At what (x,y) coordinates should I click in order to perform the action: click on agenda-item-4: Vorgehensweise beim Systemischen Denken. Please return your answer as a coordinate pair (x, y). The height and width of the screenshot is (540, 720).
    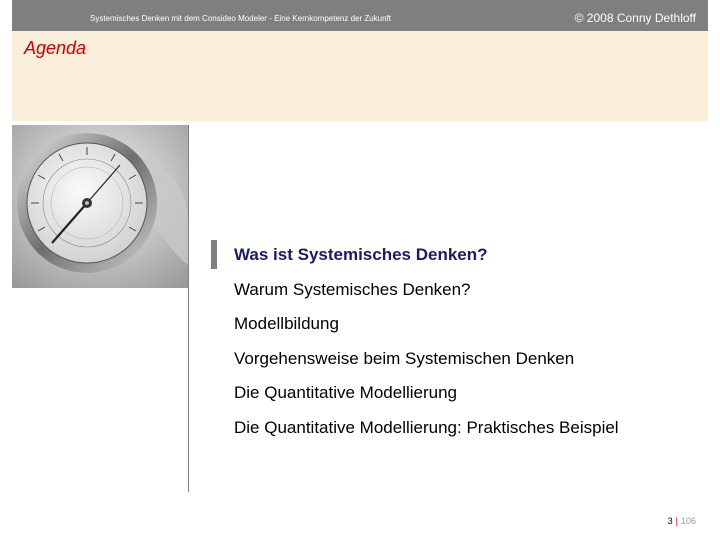
    Looking at the image, I should click on (426, 359).